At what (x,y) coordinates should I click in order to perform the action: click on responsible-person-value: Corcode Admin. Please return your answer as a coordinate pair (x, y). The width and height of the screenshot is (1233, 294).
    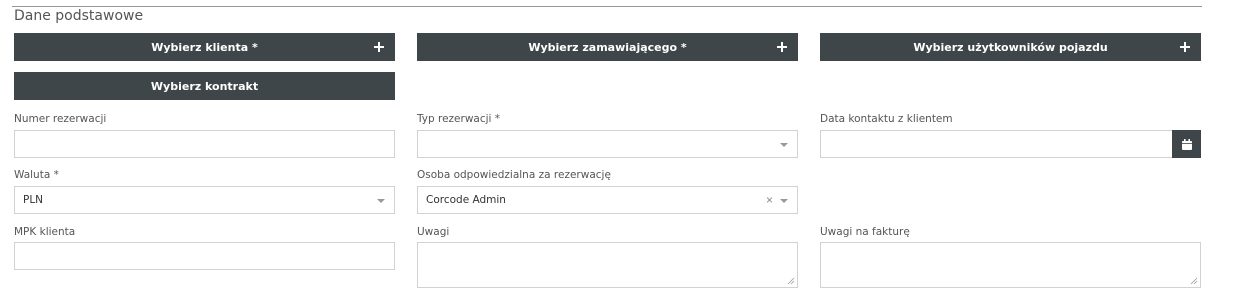
    Looking at the image, I should click on (466, 200).